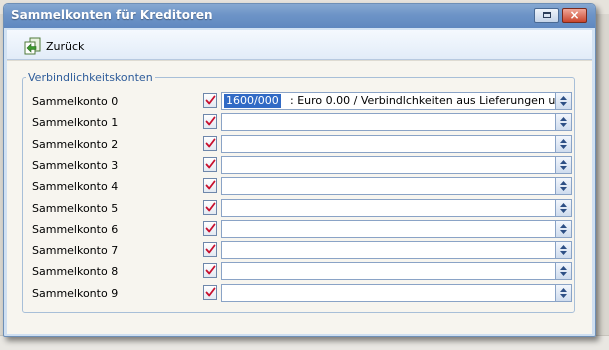 This screenshot has height=350, width=609. I want to click on background-app-footer, so click(304, 342).